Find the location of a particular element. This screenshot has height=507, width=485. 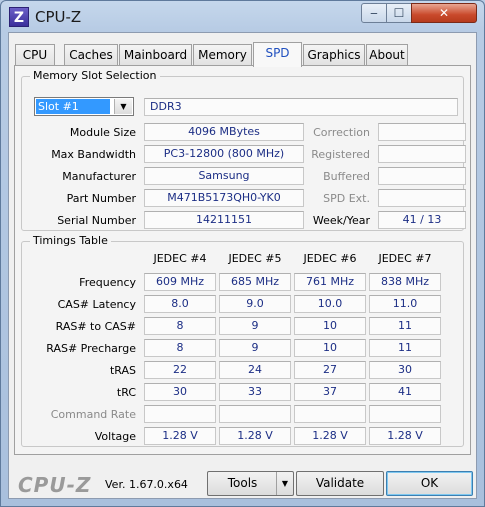

timing-cell: 27 is located at coordinates (330, 370).